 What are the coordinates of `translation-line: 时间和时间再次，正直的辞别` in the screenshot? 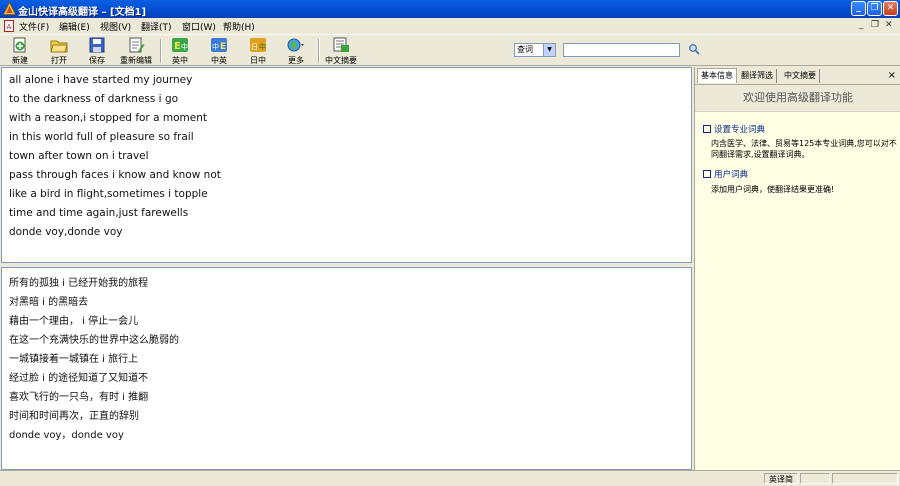 It's located at (74, 416).